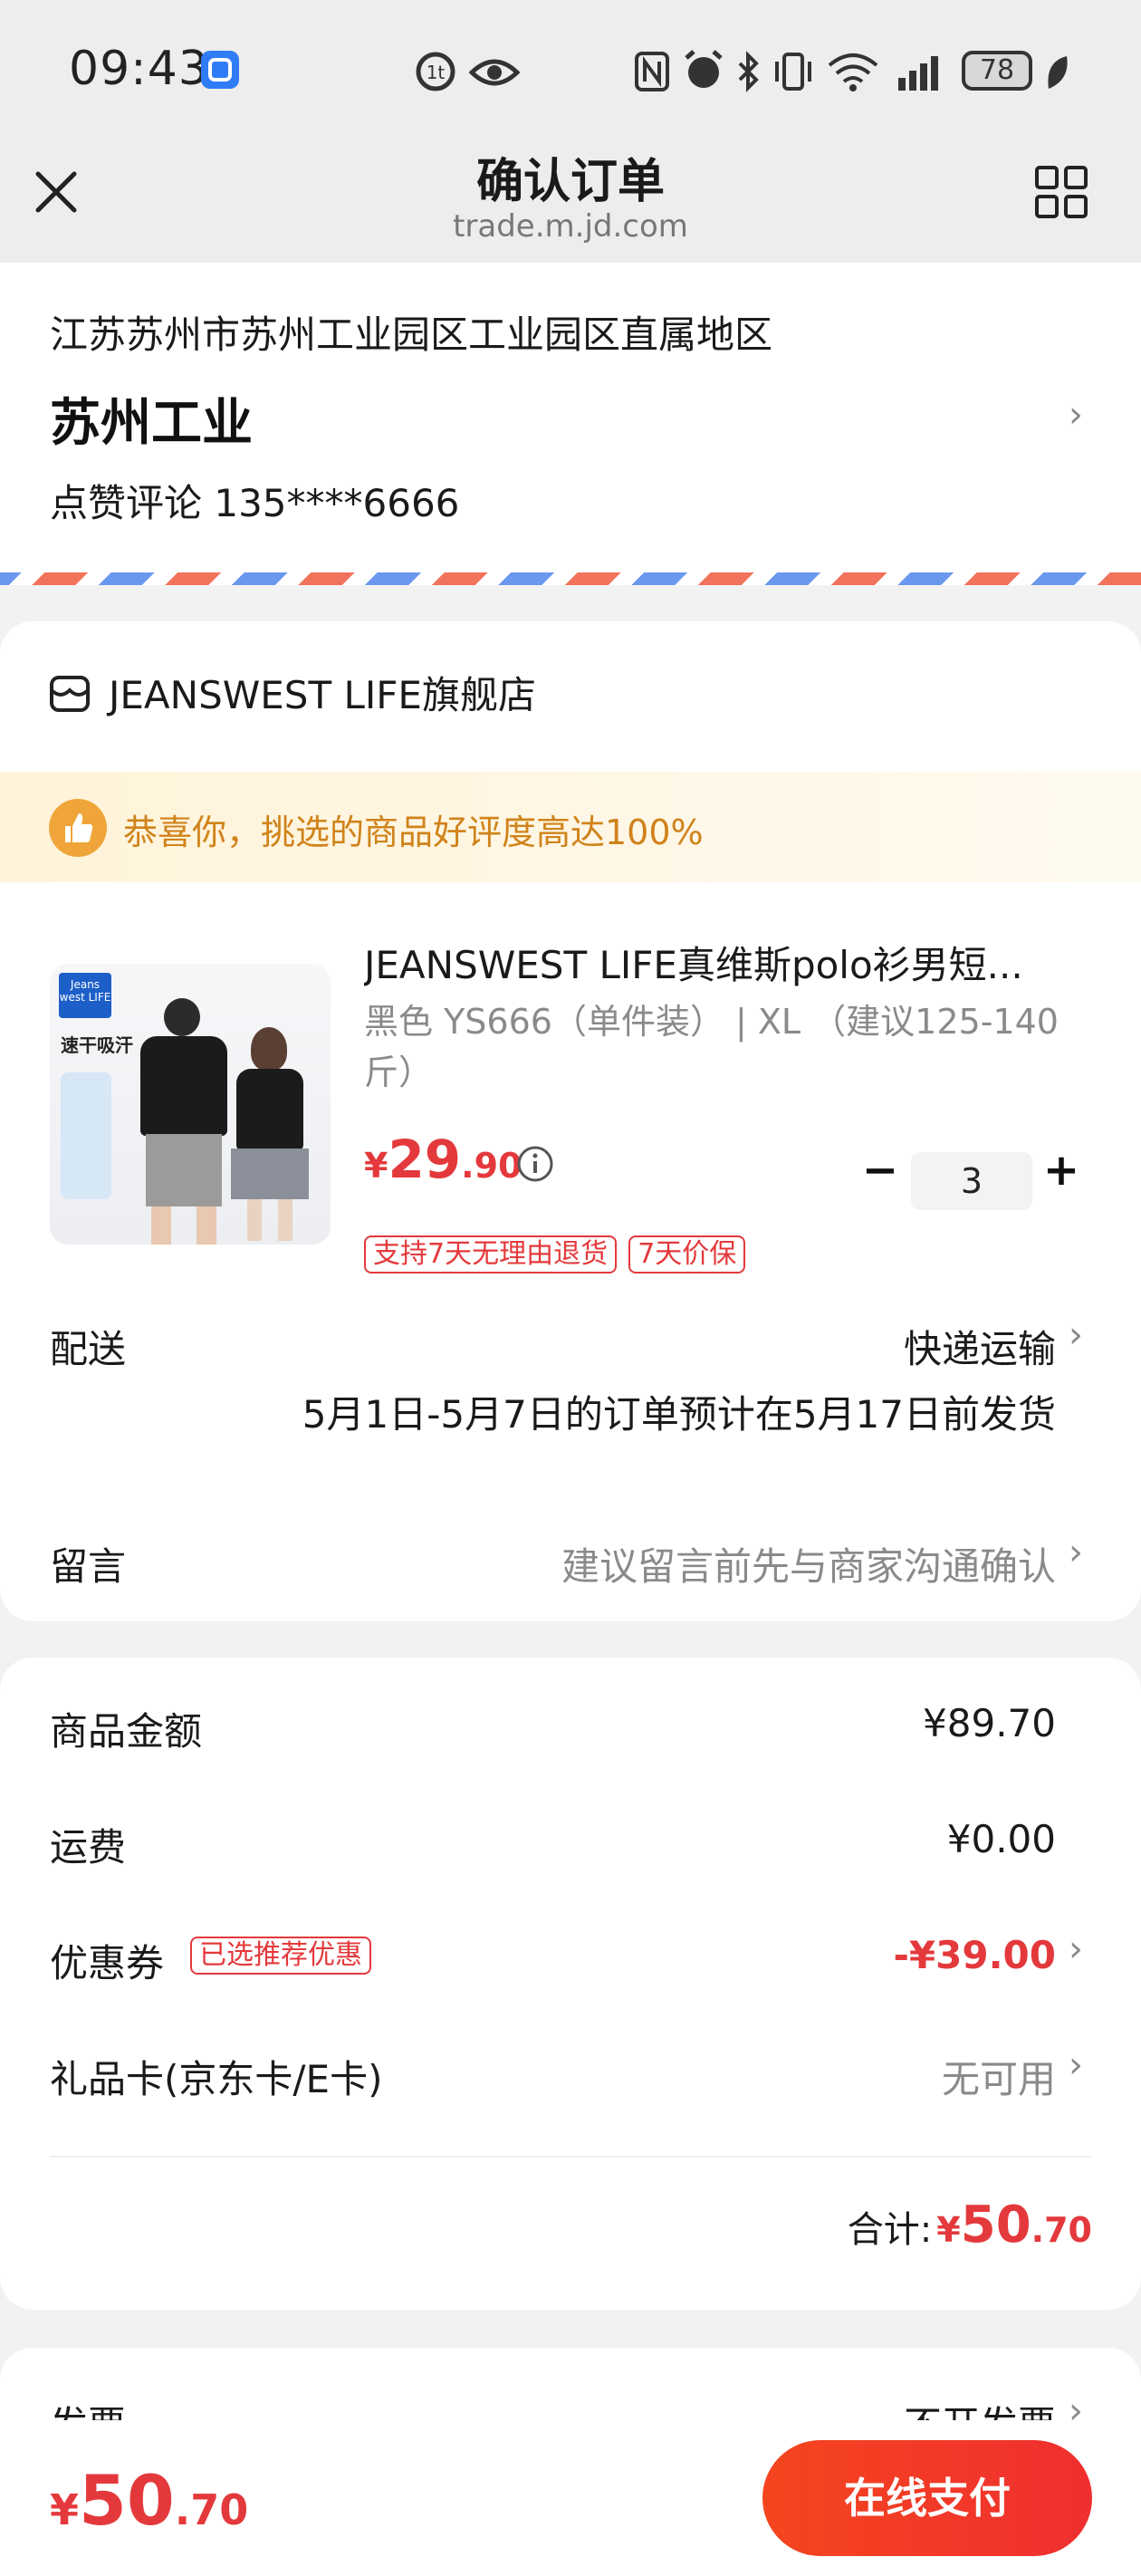  What do you see at coordinates (1001, 1839) in the screenshot?
I see `shipping-value: ¥0.00` at bounding box center [1001, 1839].